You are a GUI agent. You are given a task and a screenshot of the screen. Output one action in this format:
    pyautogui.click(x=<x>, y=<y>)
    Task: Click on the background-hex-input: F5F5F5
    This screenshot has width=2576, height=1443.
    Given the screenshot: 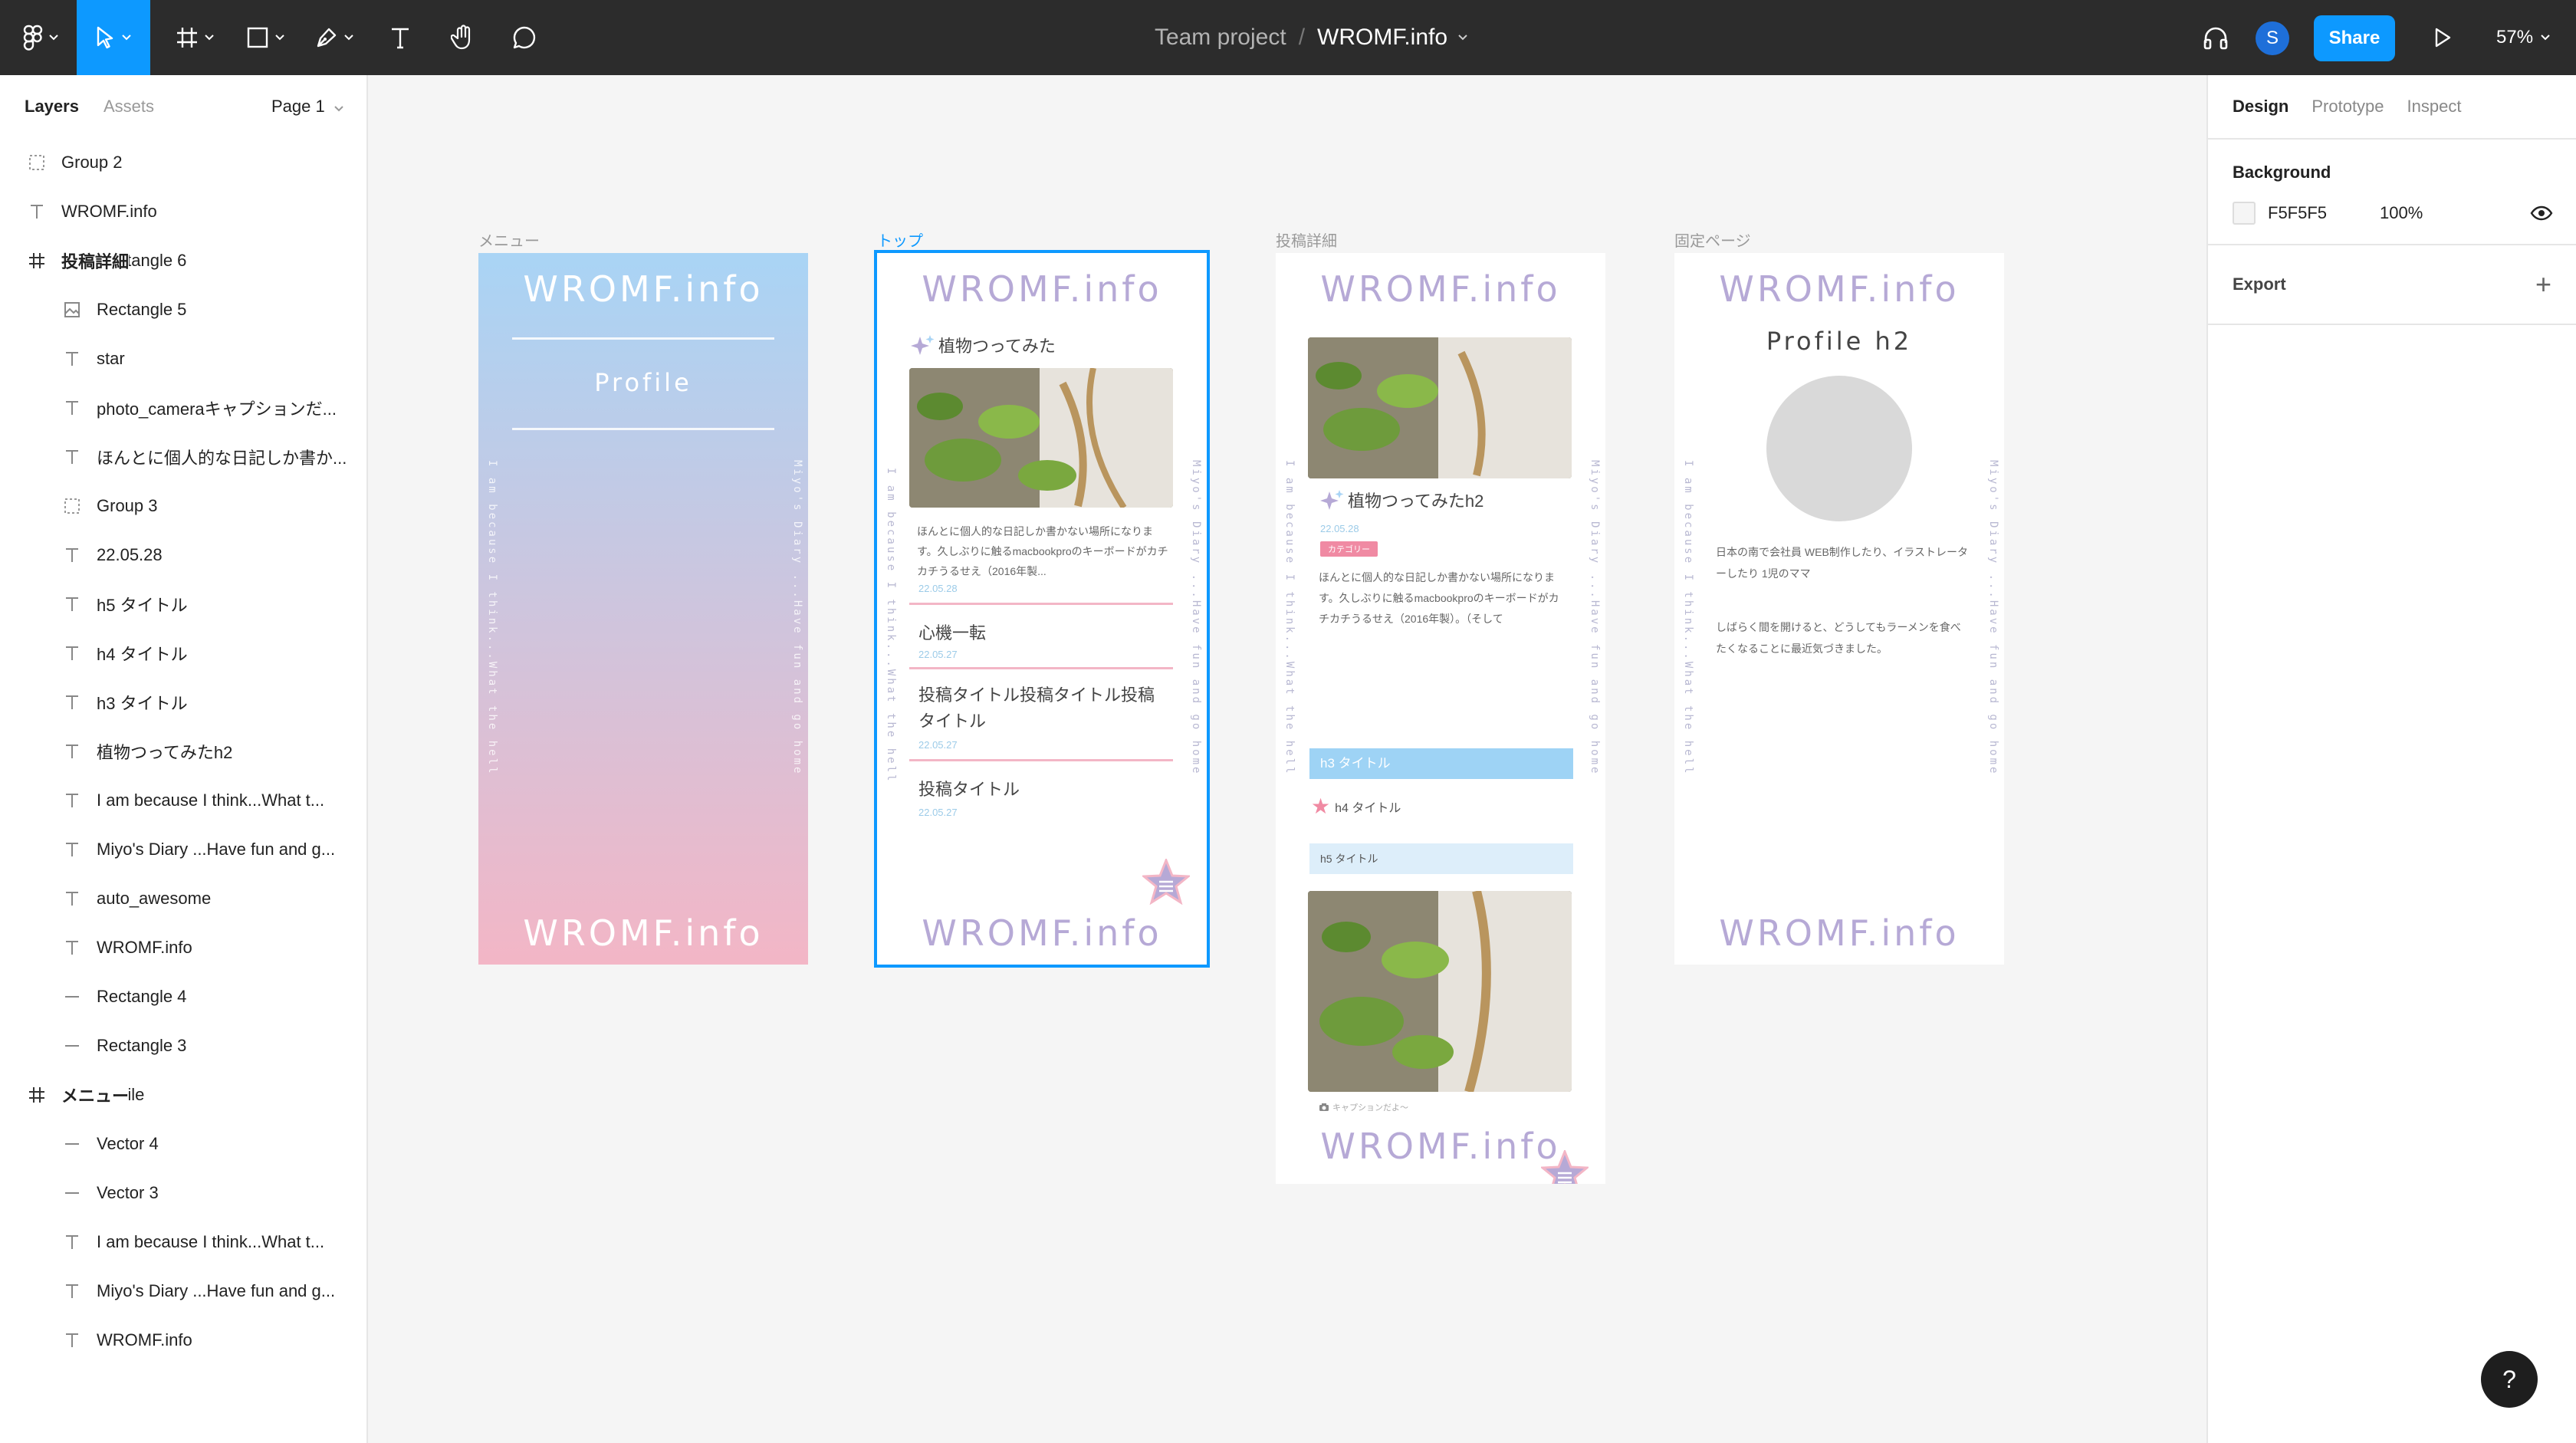 What is the action you would take?
    pyautogui.click(x=2324, y=213)
    